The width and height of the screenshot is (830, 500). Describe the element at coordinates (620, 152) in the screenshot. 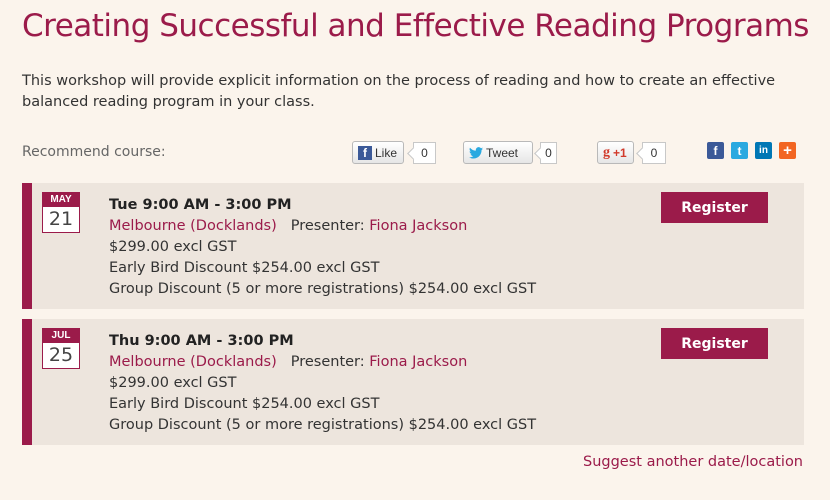

I see `plus-one-label: +1` at that location.